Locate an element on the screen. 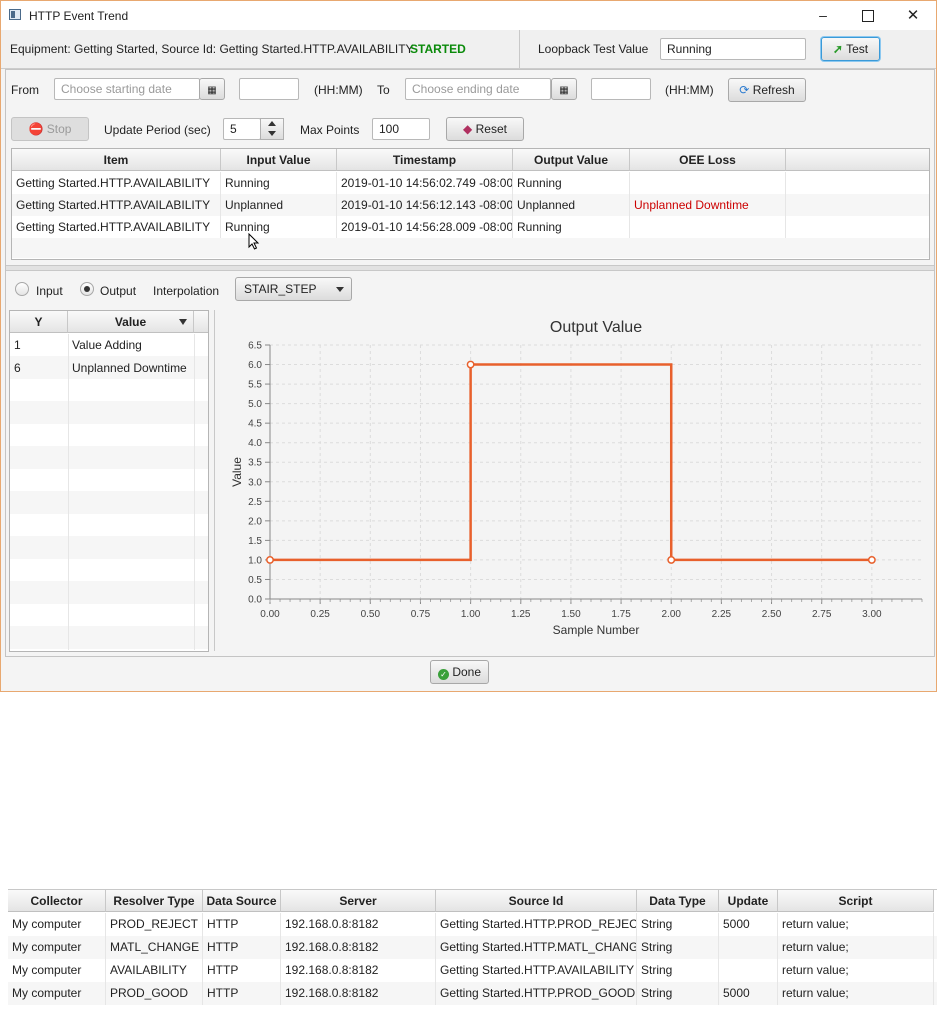  source-id-cell: Getting Started.HTTP.PROD_REJECT is located at coordinates (536, 924).